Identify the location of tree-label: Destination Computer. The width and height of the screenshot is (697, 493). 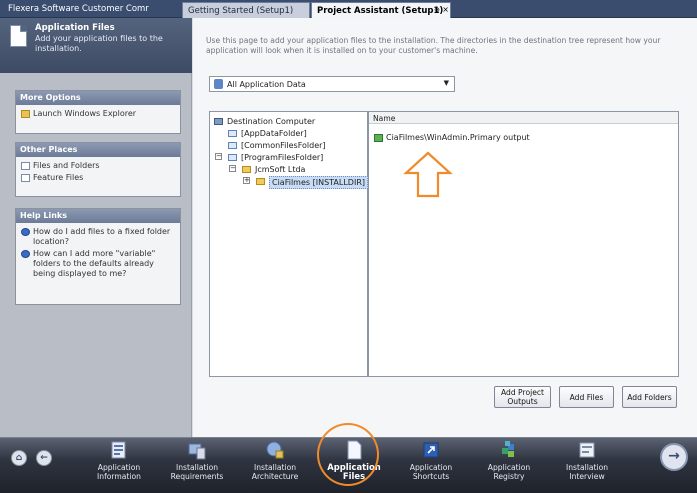
(271, 121).